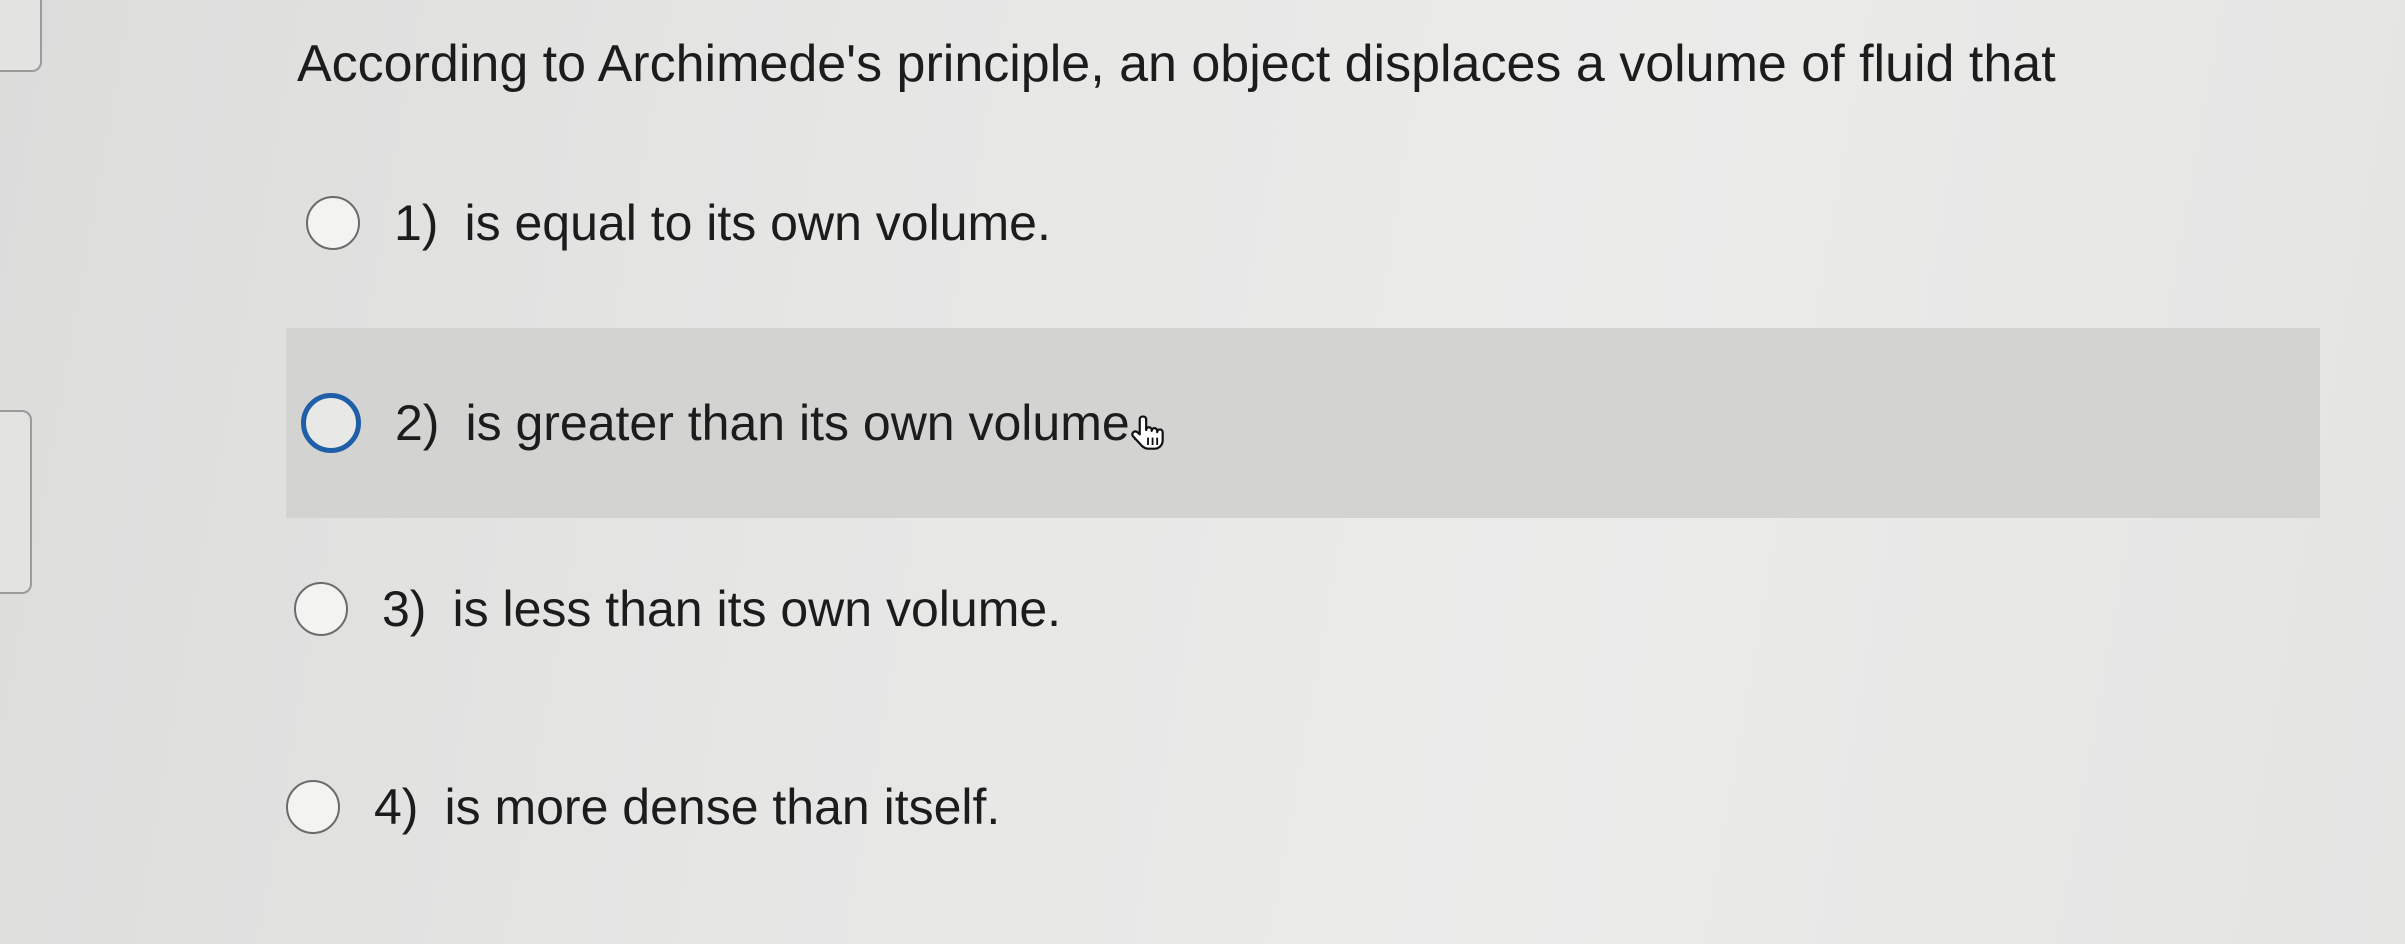 The image size is (2405, 944). Describe the element at coordinates (417, 423) in the screenshot. I see `option-2-number: 2)` at that location.